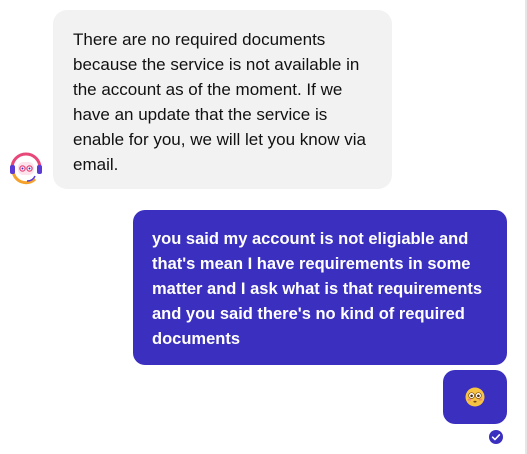 Image resolution: width=527 pixels, height=454 pixels. I want to click on flushed-face-emoji-icon, so click(475, 397).